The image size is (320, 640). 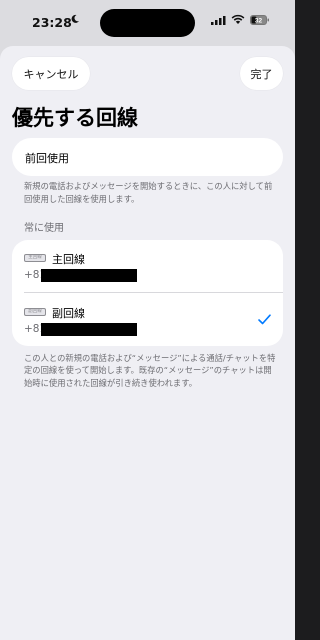 I want to click on sim-badge: 副回線, so click(x=35, y=312).